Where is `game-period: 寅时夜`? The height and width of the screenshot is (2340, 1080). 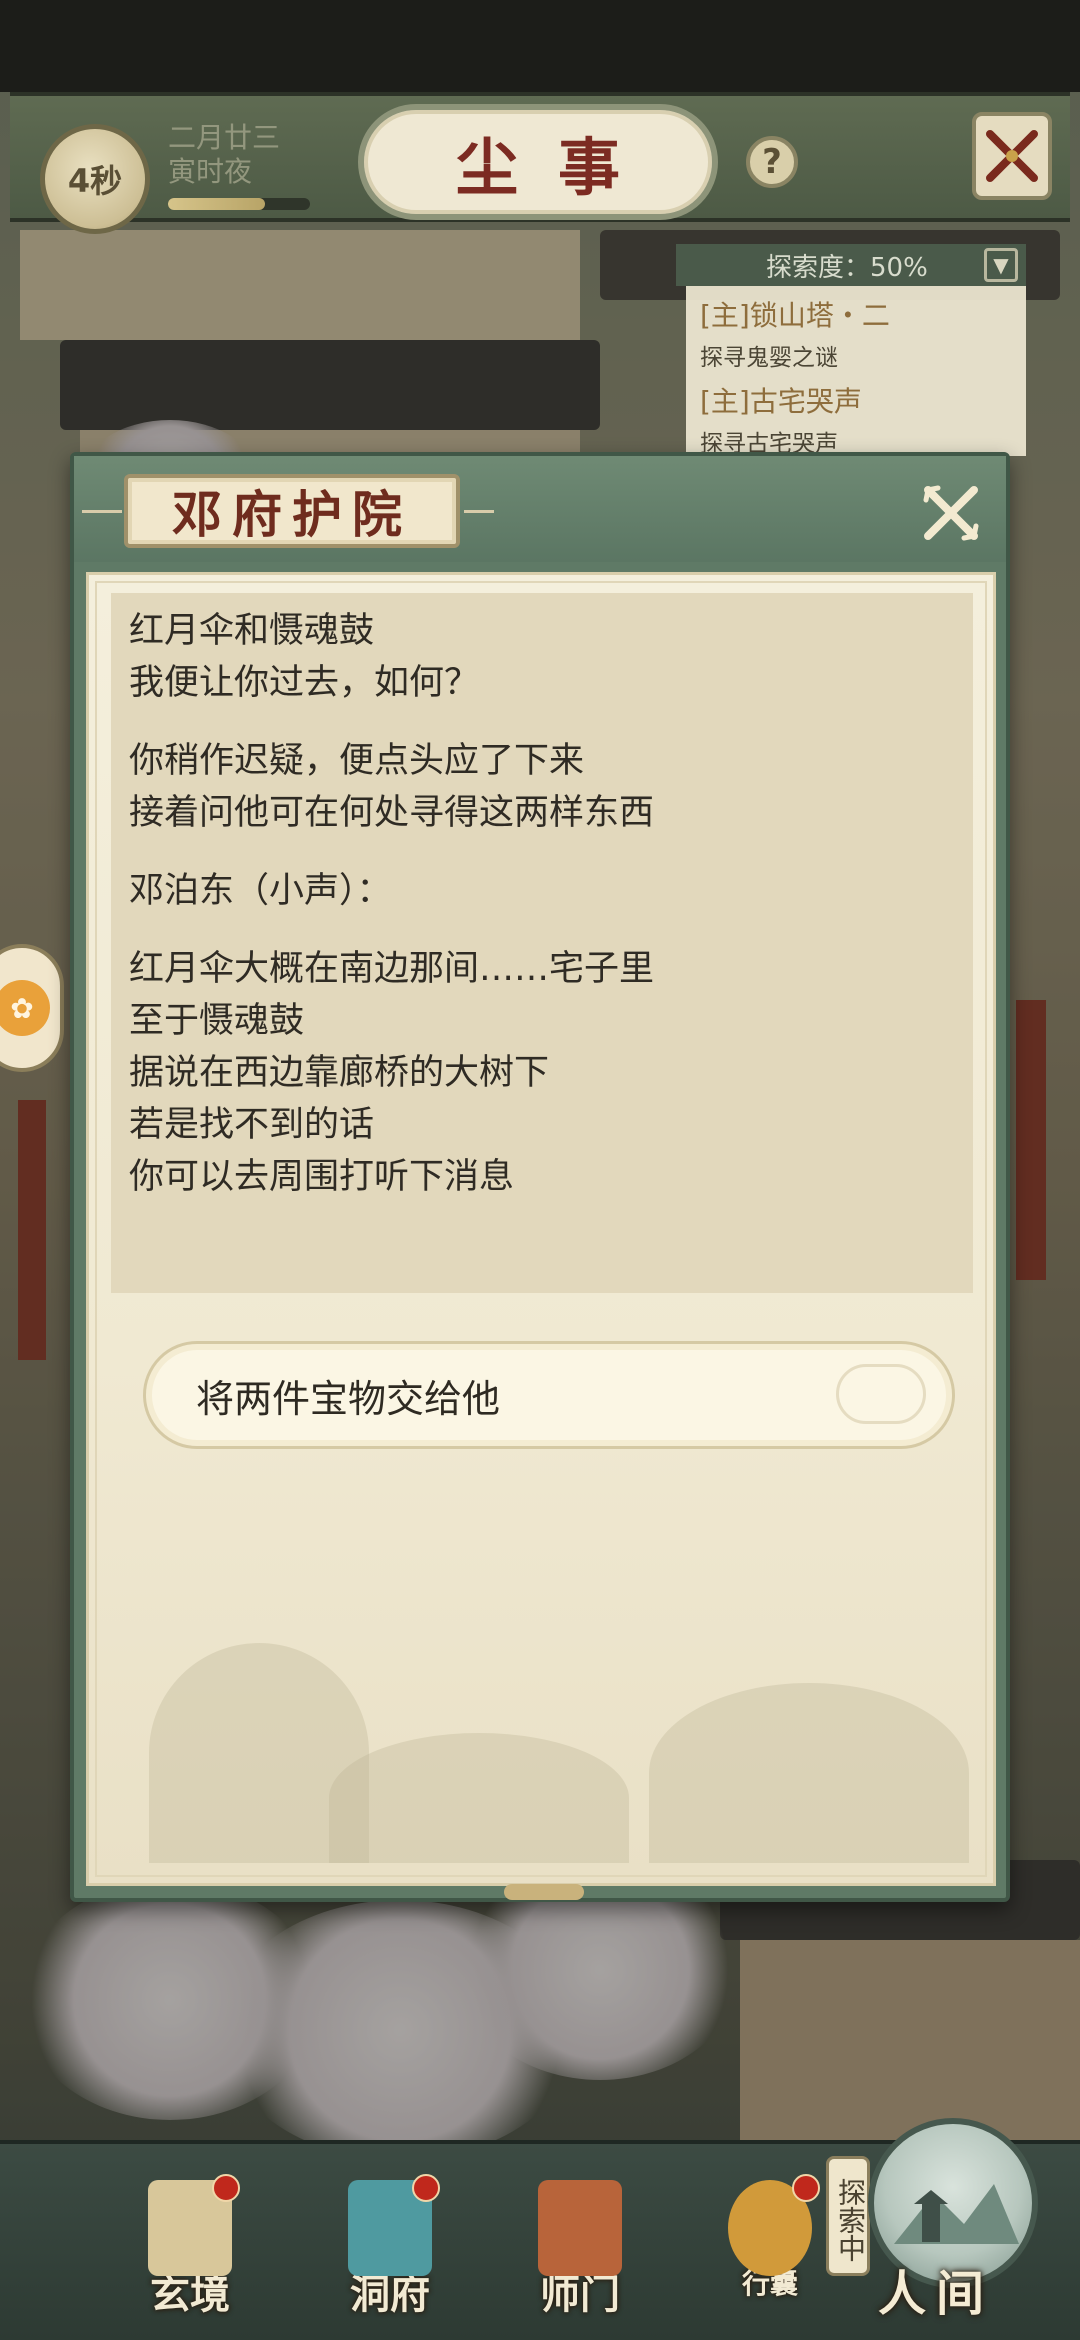 game-period: 寅时夜 is located at coordinates (210, 171).